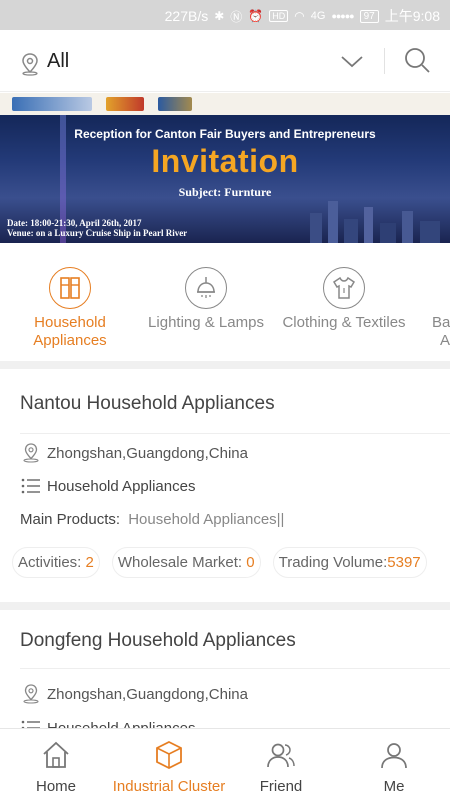 This screenshot has width=450, height=800. Describe the element at coordinates (55, 786) in the screenshot. I see `nav-label: Home` at that location.